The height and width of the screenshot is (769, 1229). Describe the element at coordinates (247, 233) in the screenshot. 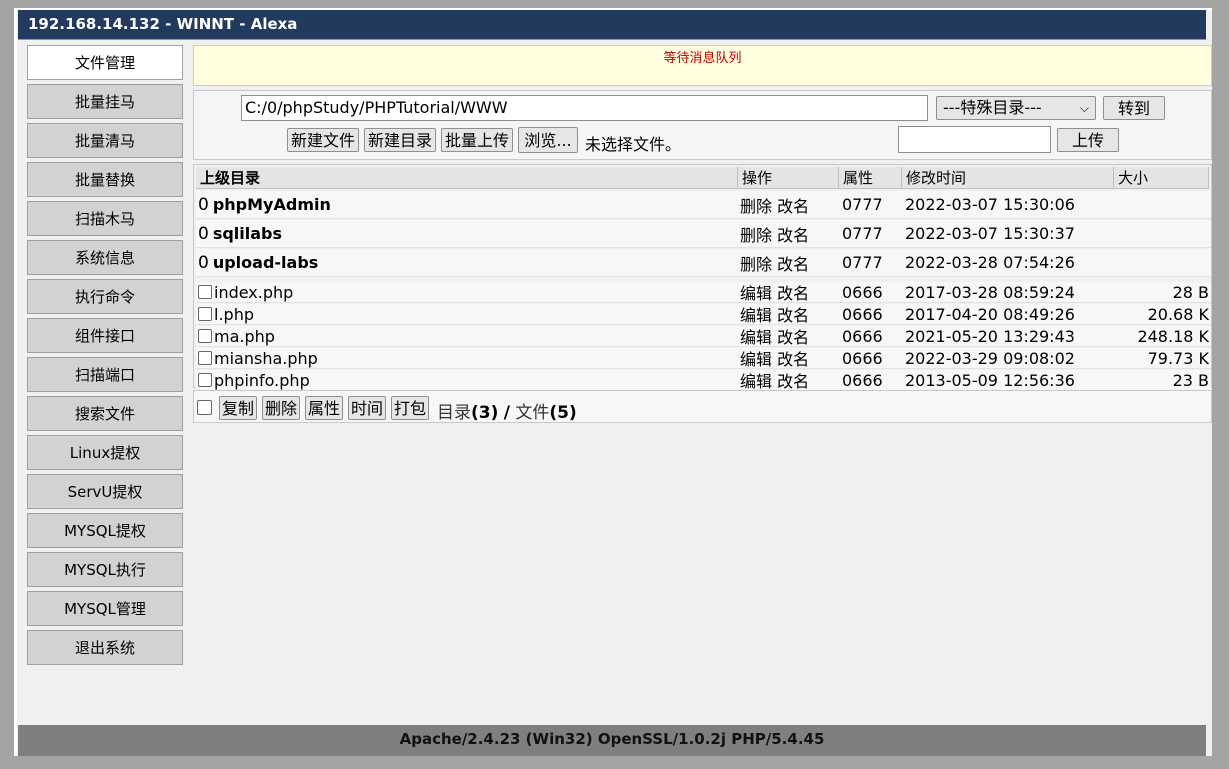

I see `dir-link: sqlilabs` at that location.